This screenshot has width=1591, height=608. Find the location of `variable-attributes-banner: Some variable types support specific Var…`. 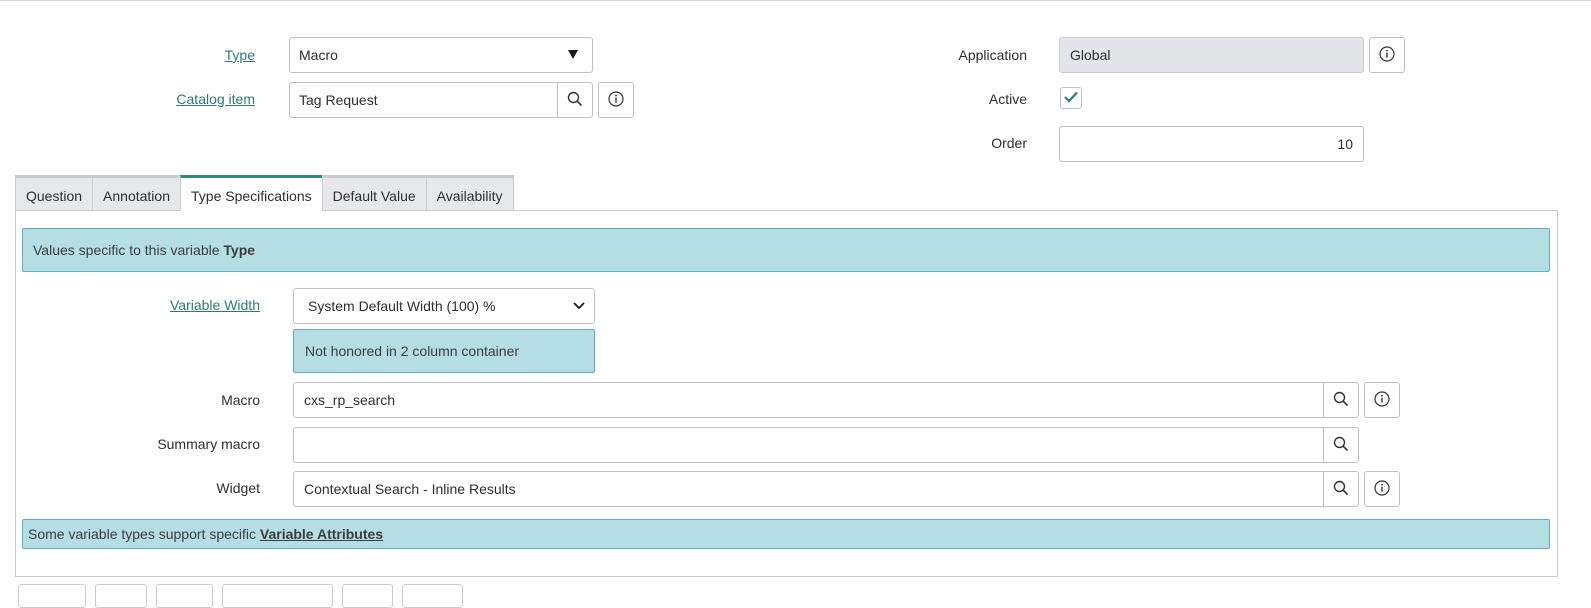

variable-attributes-banner: Some variable types support specific Var… is located at coordinates (786, 534).